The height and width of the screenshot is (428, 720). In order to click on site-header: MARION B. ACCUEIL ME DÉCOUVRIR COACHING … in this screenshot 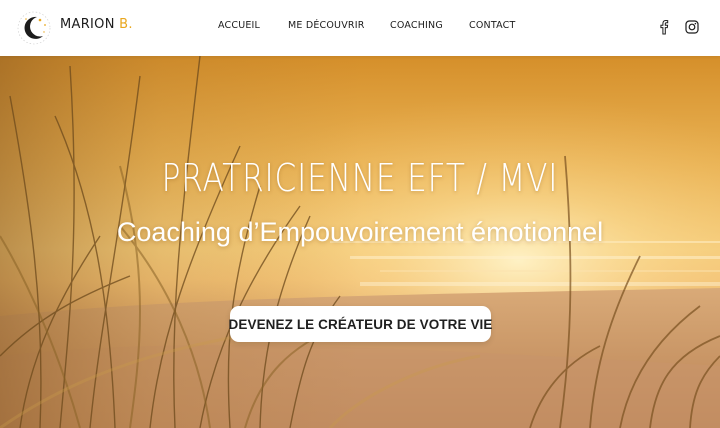, I will do `click(360, 28)`.